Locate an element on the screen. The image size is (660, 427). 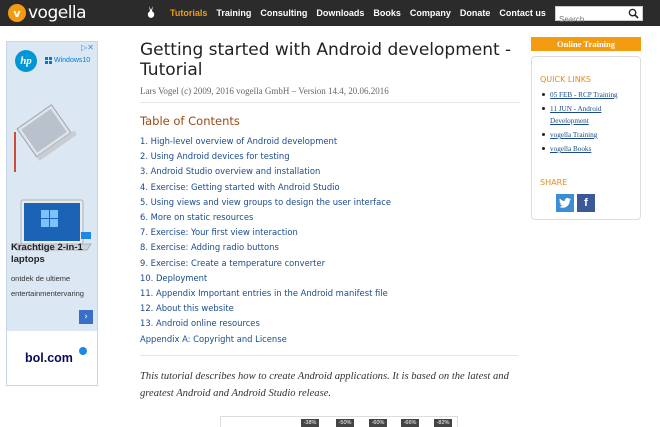
discount-badge: -66% is located at coordinates (410, 423).